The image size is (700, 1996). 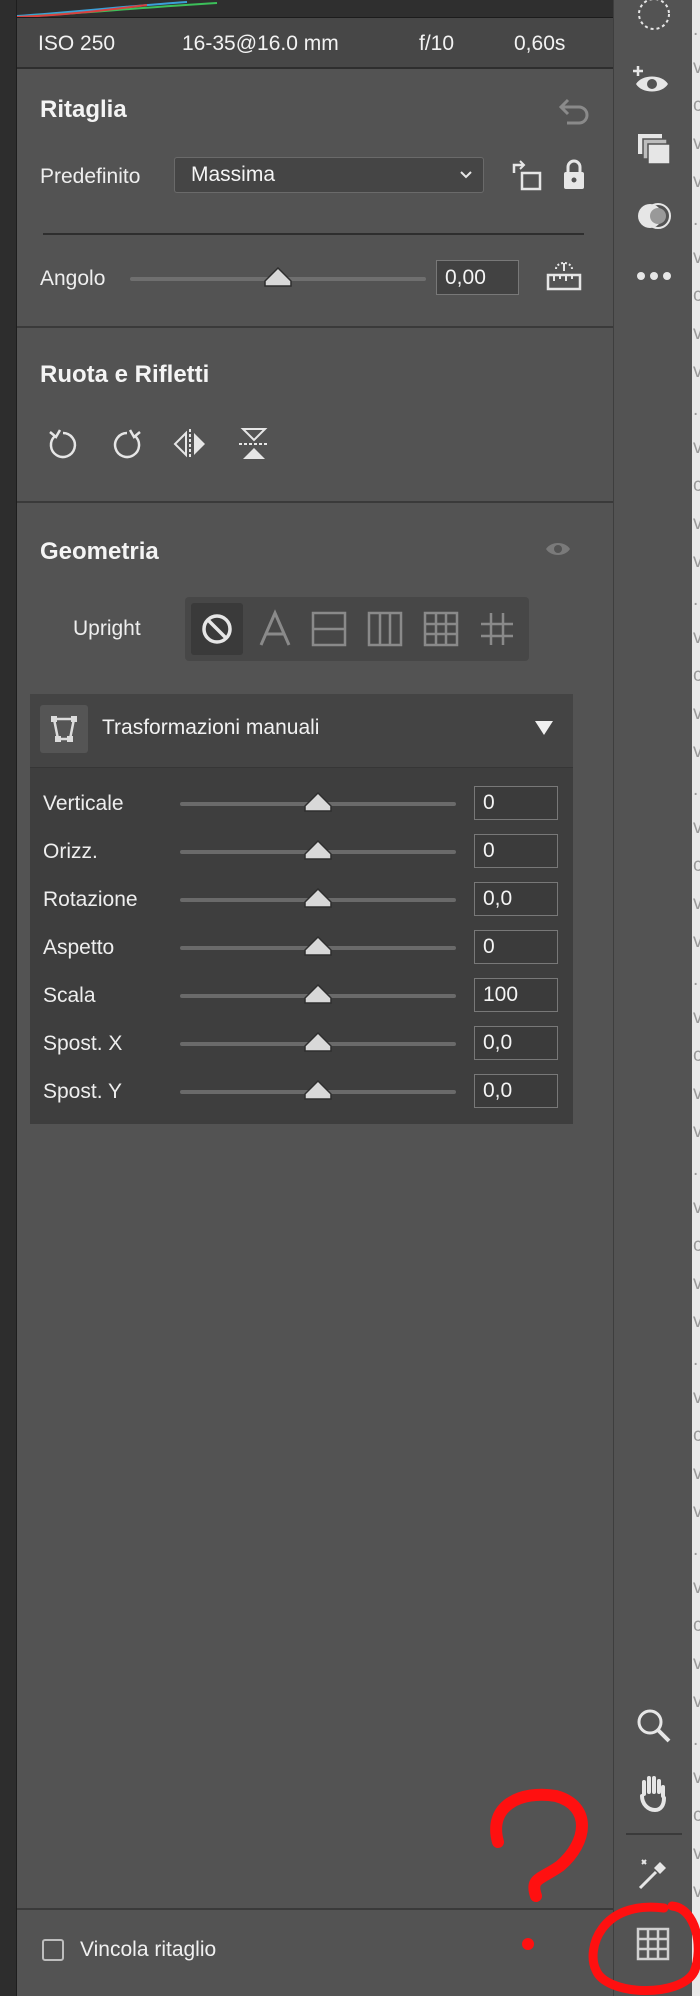 What do you see at coordinates (90, 899) in the screenshot?
I see `slider-label: Rotazione` at bounding box center [90, 899].